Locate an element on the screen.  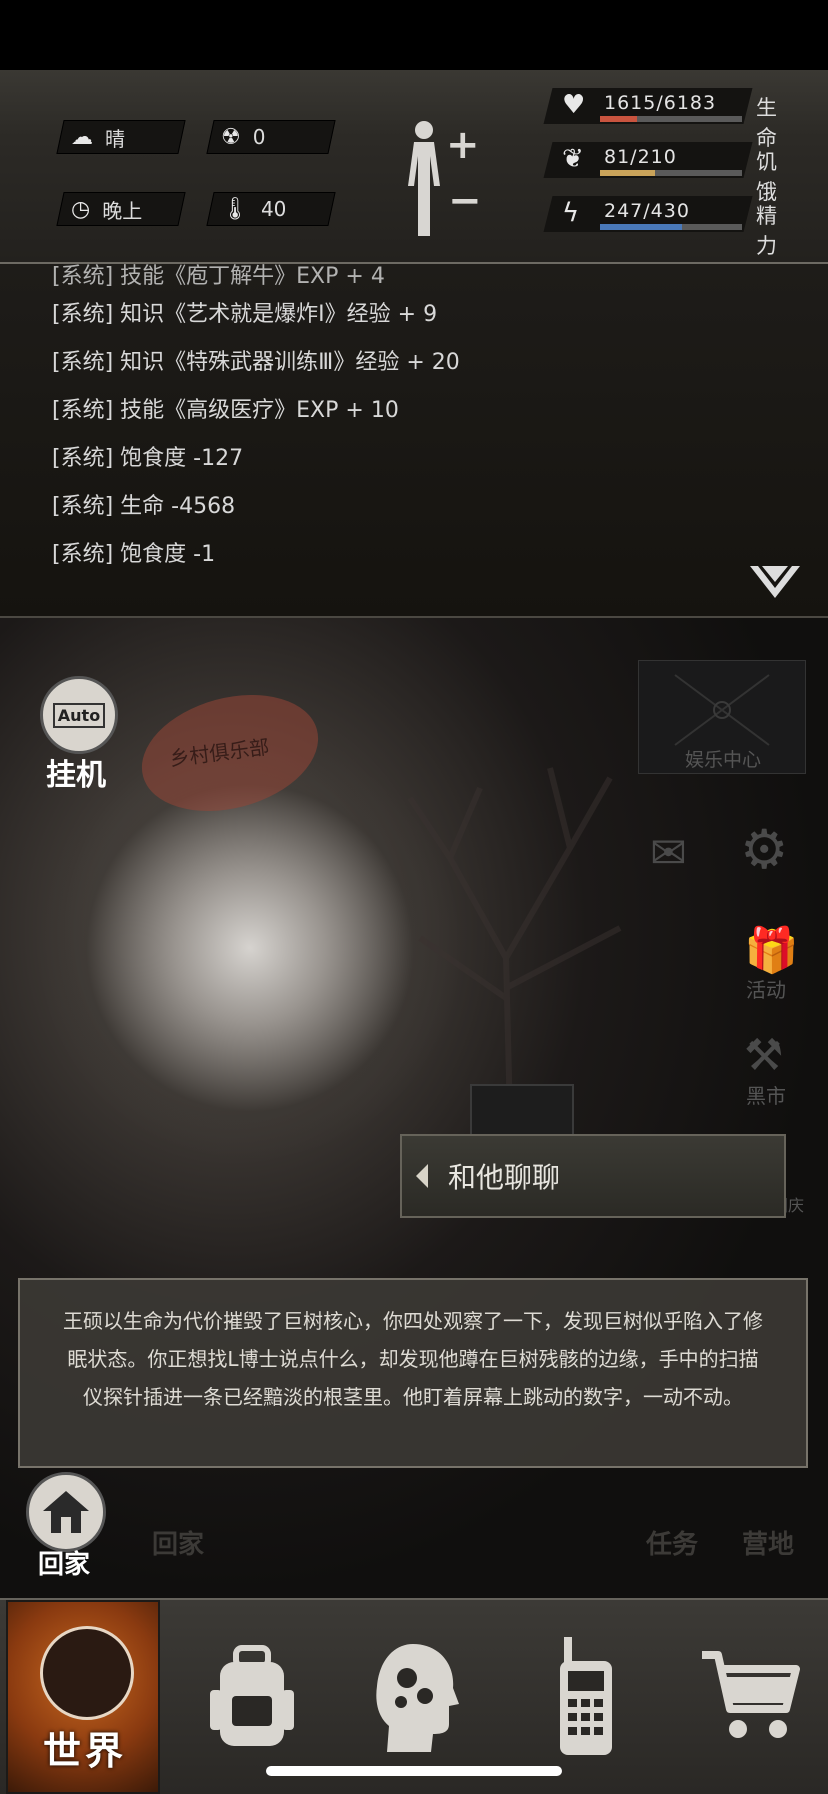
health-value: 1615/6183 is located at coordinates (660, 103).